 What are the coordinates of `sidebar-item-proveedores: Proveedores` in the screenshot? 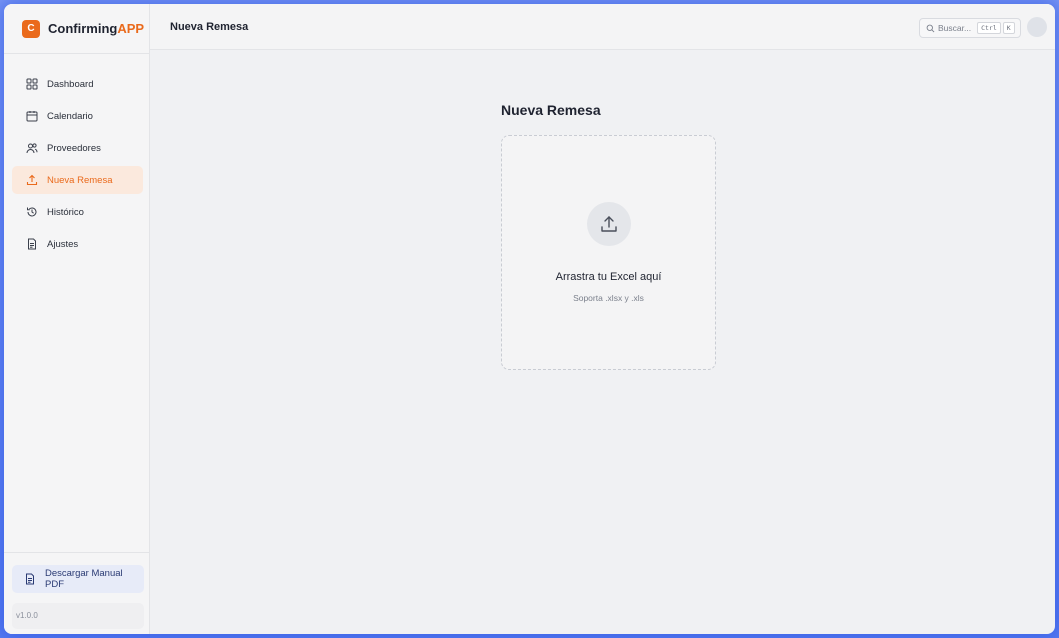 It's located at (77, 148).